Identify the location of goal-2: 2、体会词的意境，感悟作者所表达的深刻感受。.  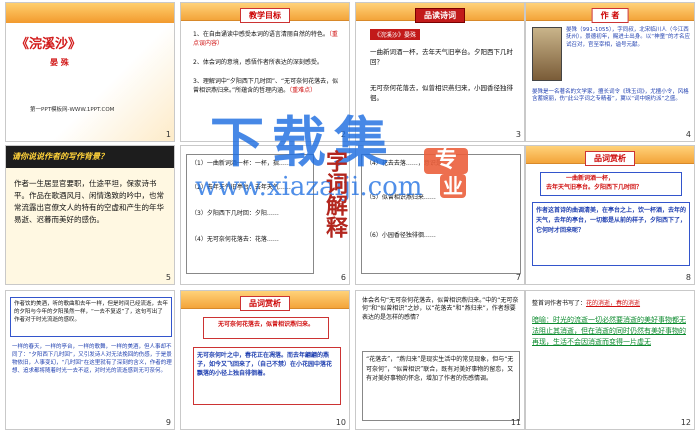
(258, 62).